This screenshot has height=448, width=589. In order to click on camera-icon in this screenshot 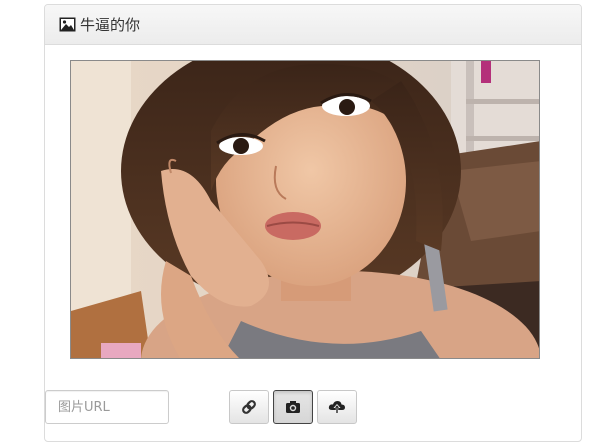, I will do `click(293, 407)`.